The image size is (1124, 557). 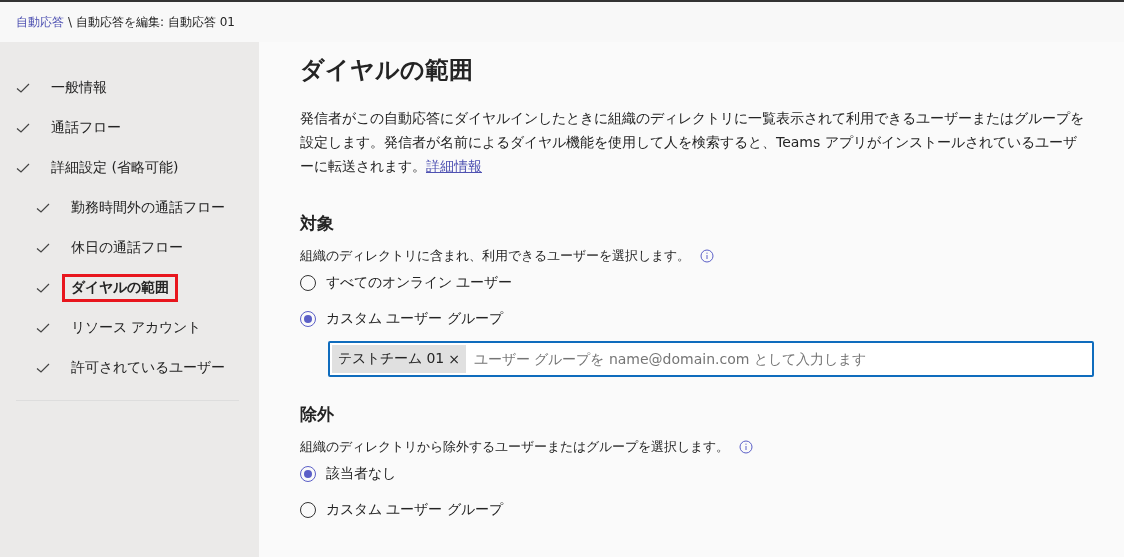 I want to click on sidebar-item: 一般情報, so click(x=79, y=88).